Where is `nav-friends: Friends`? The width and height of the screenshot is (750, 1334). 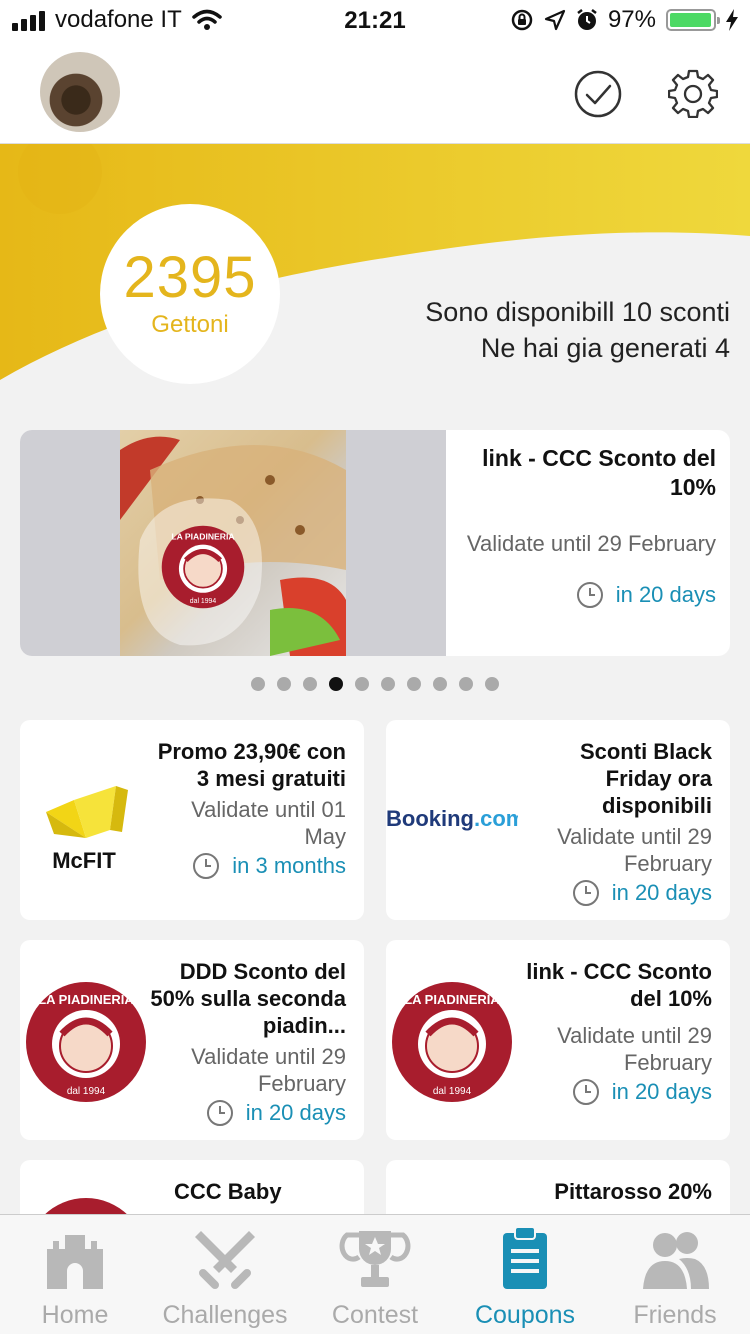
nav-friends: Friends is located at coordinates (675, 1274).